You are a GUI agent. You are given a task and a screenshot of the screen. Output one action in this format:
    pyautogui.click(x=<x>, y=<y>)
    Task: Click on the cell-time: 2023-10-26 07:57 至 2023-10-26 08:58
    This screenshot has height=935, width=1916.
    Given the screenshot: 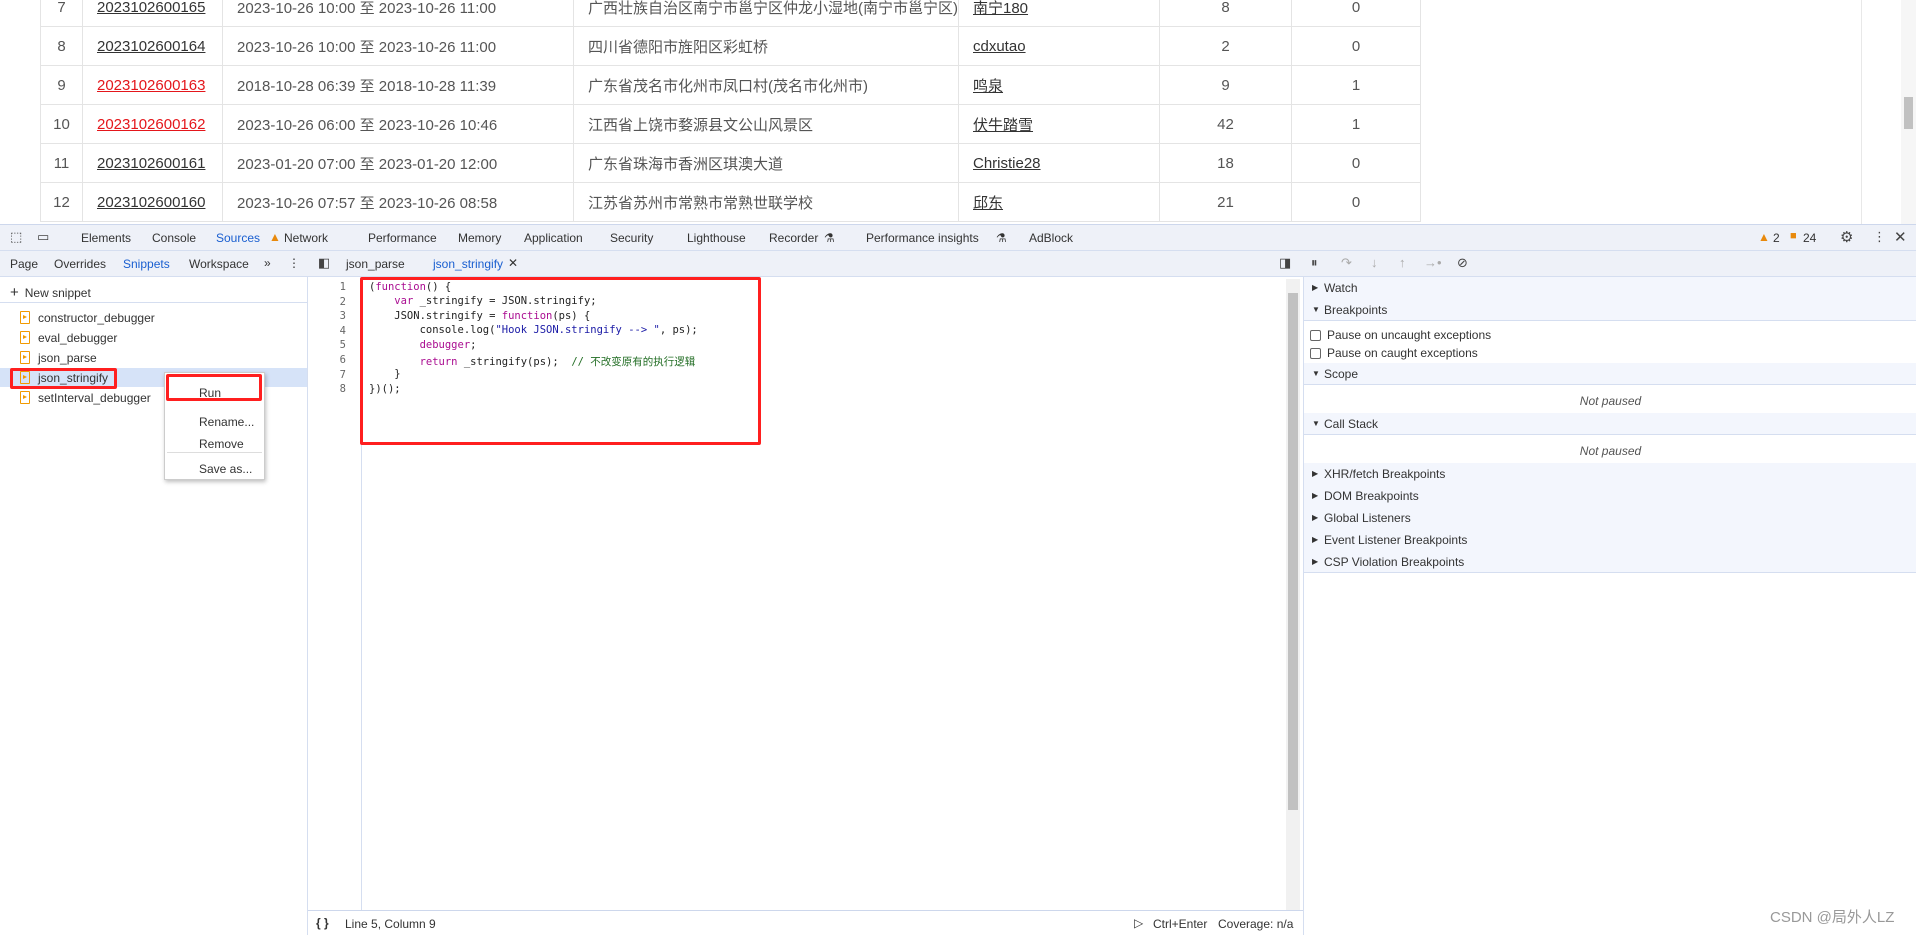 What is the action you would take?
    pyautogui.click(x=398, y=202)
    